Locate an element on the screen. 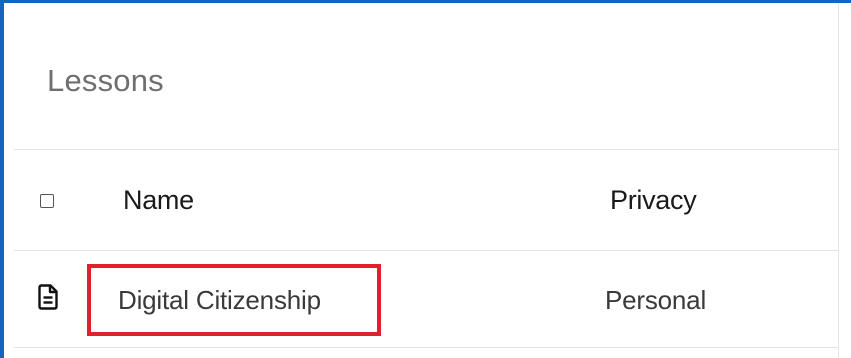 Image resolution: width=851 pixels, height=358 pixels. highlight-annotation-box is located at coordinates (234, 300).